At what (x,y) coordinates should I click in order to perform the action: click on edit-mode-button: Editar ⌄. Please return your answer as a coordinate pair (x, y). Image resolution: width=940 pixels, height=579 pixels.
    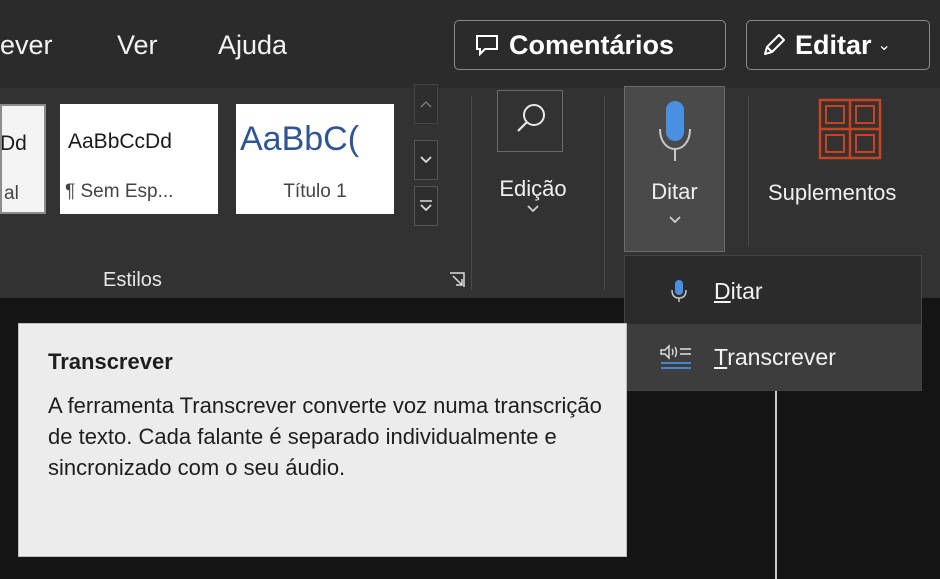
    Looking at the image, I should click on (838, 45).